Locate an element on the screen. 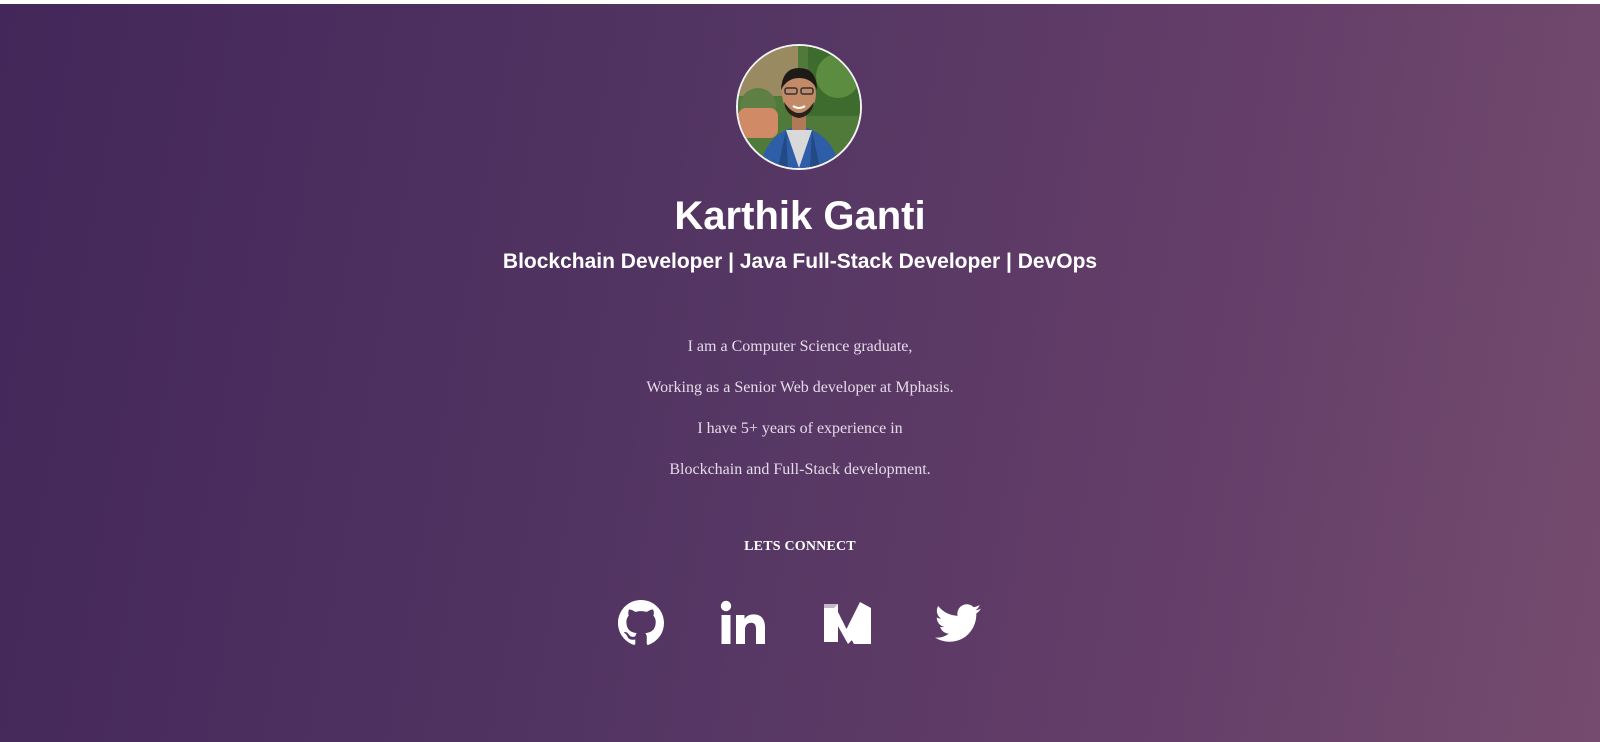  twitter-icon is located at coordinates (958, 623).